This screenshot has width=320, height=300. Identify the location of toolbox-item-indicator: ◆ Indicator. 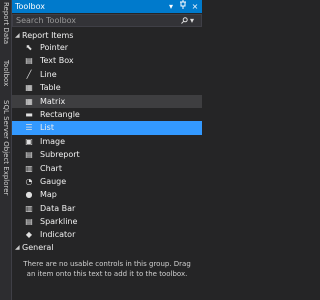
(107, 234).